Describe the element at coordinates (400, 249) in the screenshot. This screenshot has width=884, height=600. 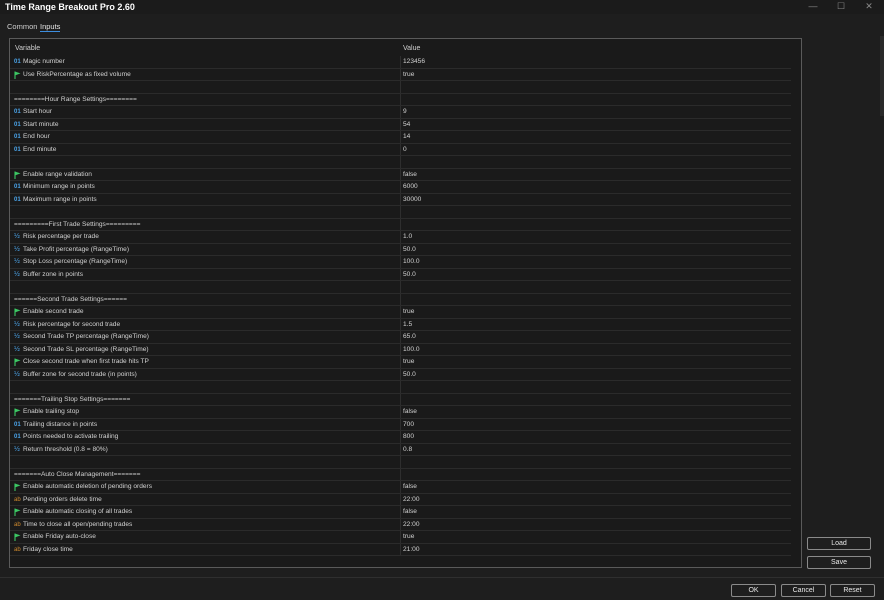
I see `table-row: ½ Take Profit percentage (RangeTime) 50.0` at that location.